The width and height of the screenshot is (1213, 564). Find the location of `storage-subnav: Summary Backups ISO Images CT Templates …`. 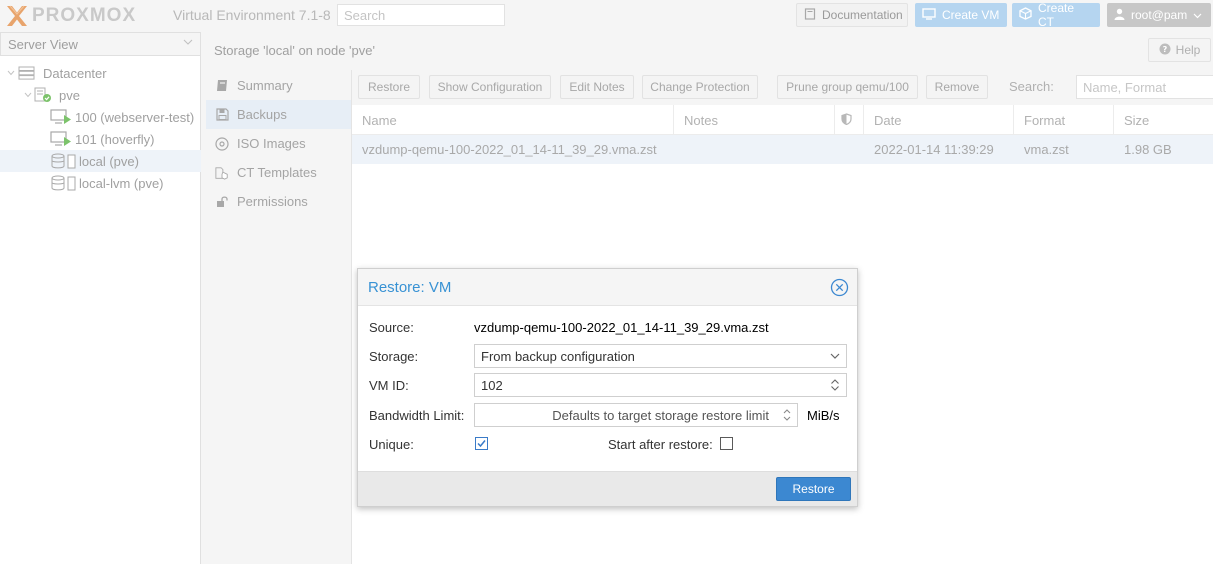

storage-subnav: Summary Backups ISO Images CT Templates … is located at coordinates (278, 317).